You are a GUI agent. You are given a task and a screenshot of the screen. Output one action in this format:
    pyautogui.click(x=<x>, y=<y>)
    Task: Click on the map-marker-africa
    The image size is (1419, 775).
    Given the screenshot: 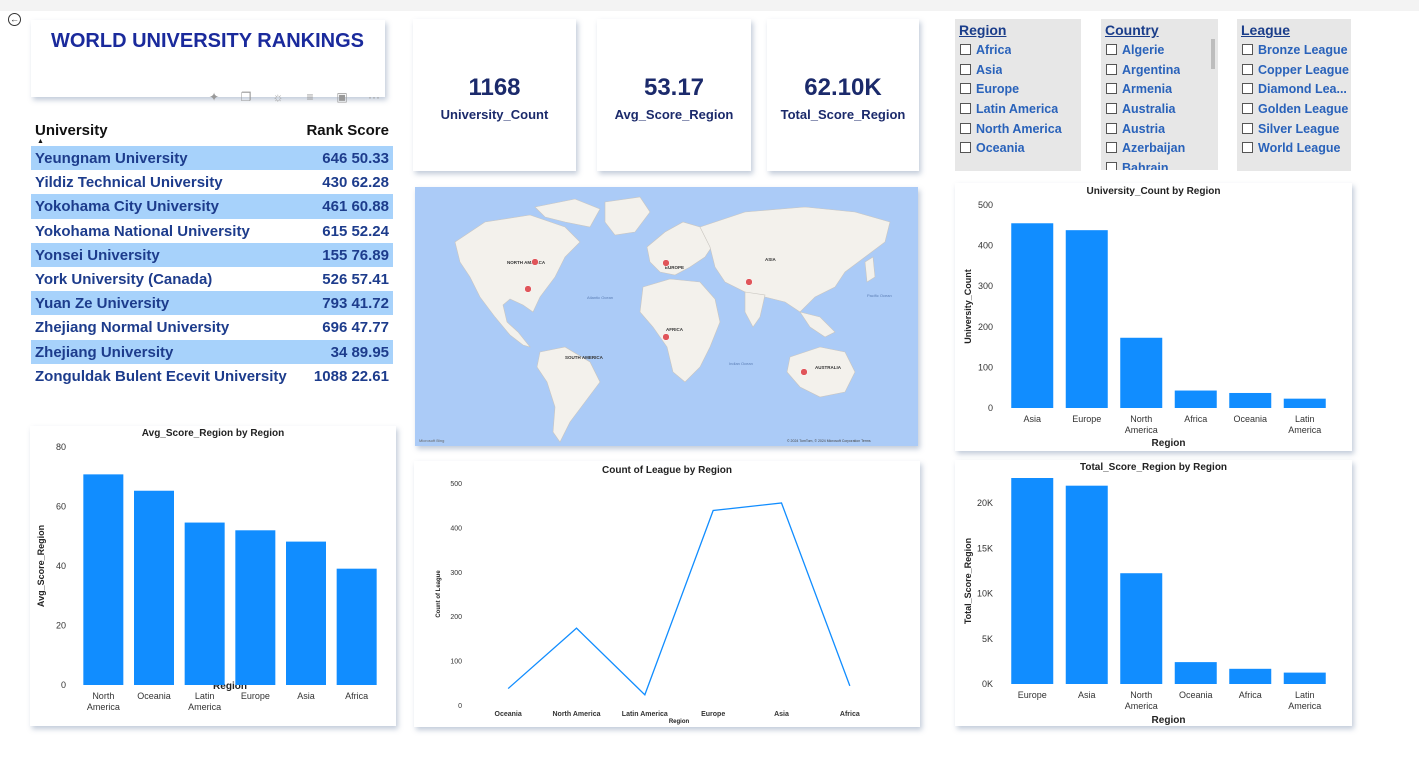 What is the action you would take?
    pyautogui.click(x=666, y=337)
    